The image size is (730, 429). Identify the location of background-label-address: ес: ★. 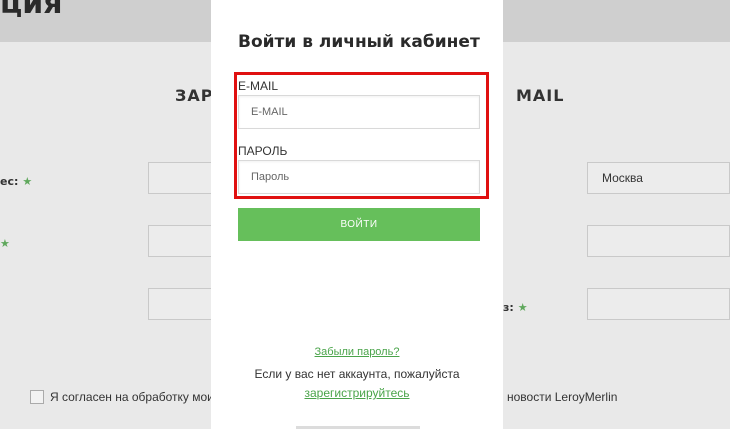
(16, 181).